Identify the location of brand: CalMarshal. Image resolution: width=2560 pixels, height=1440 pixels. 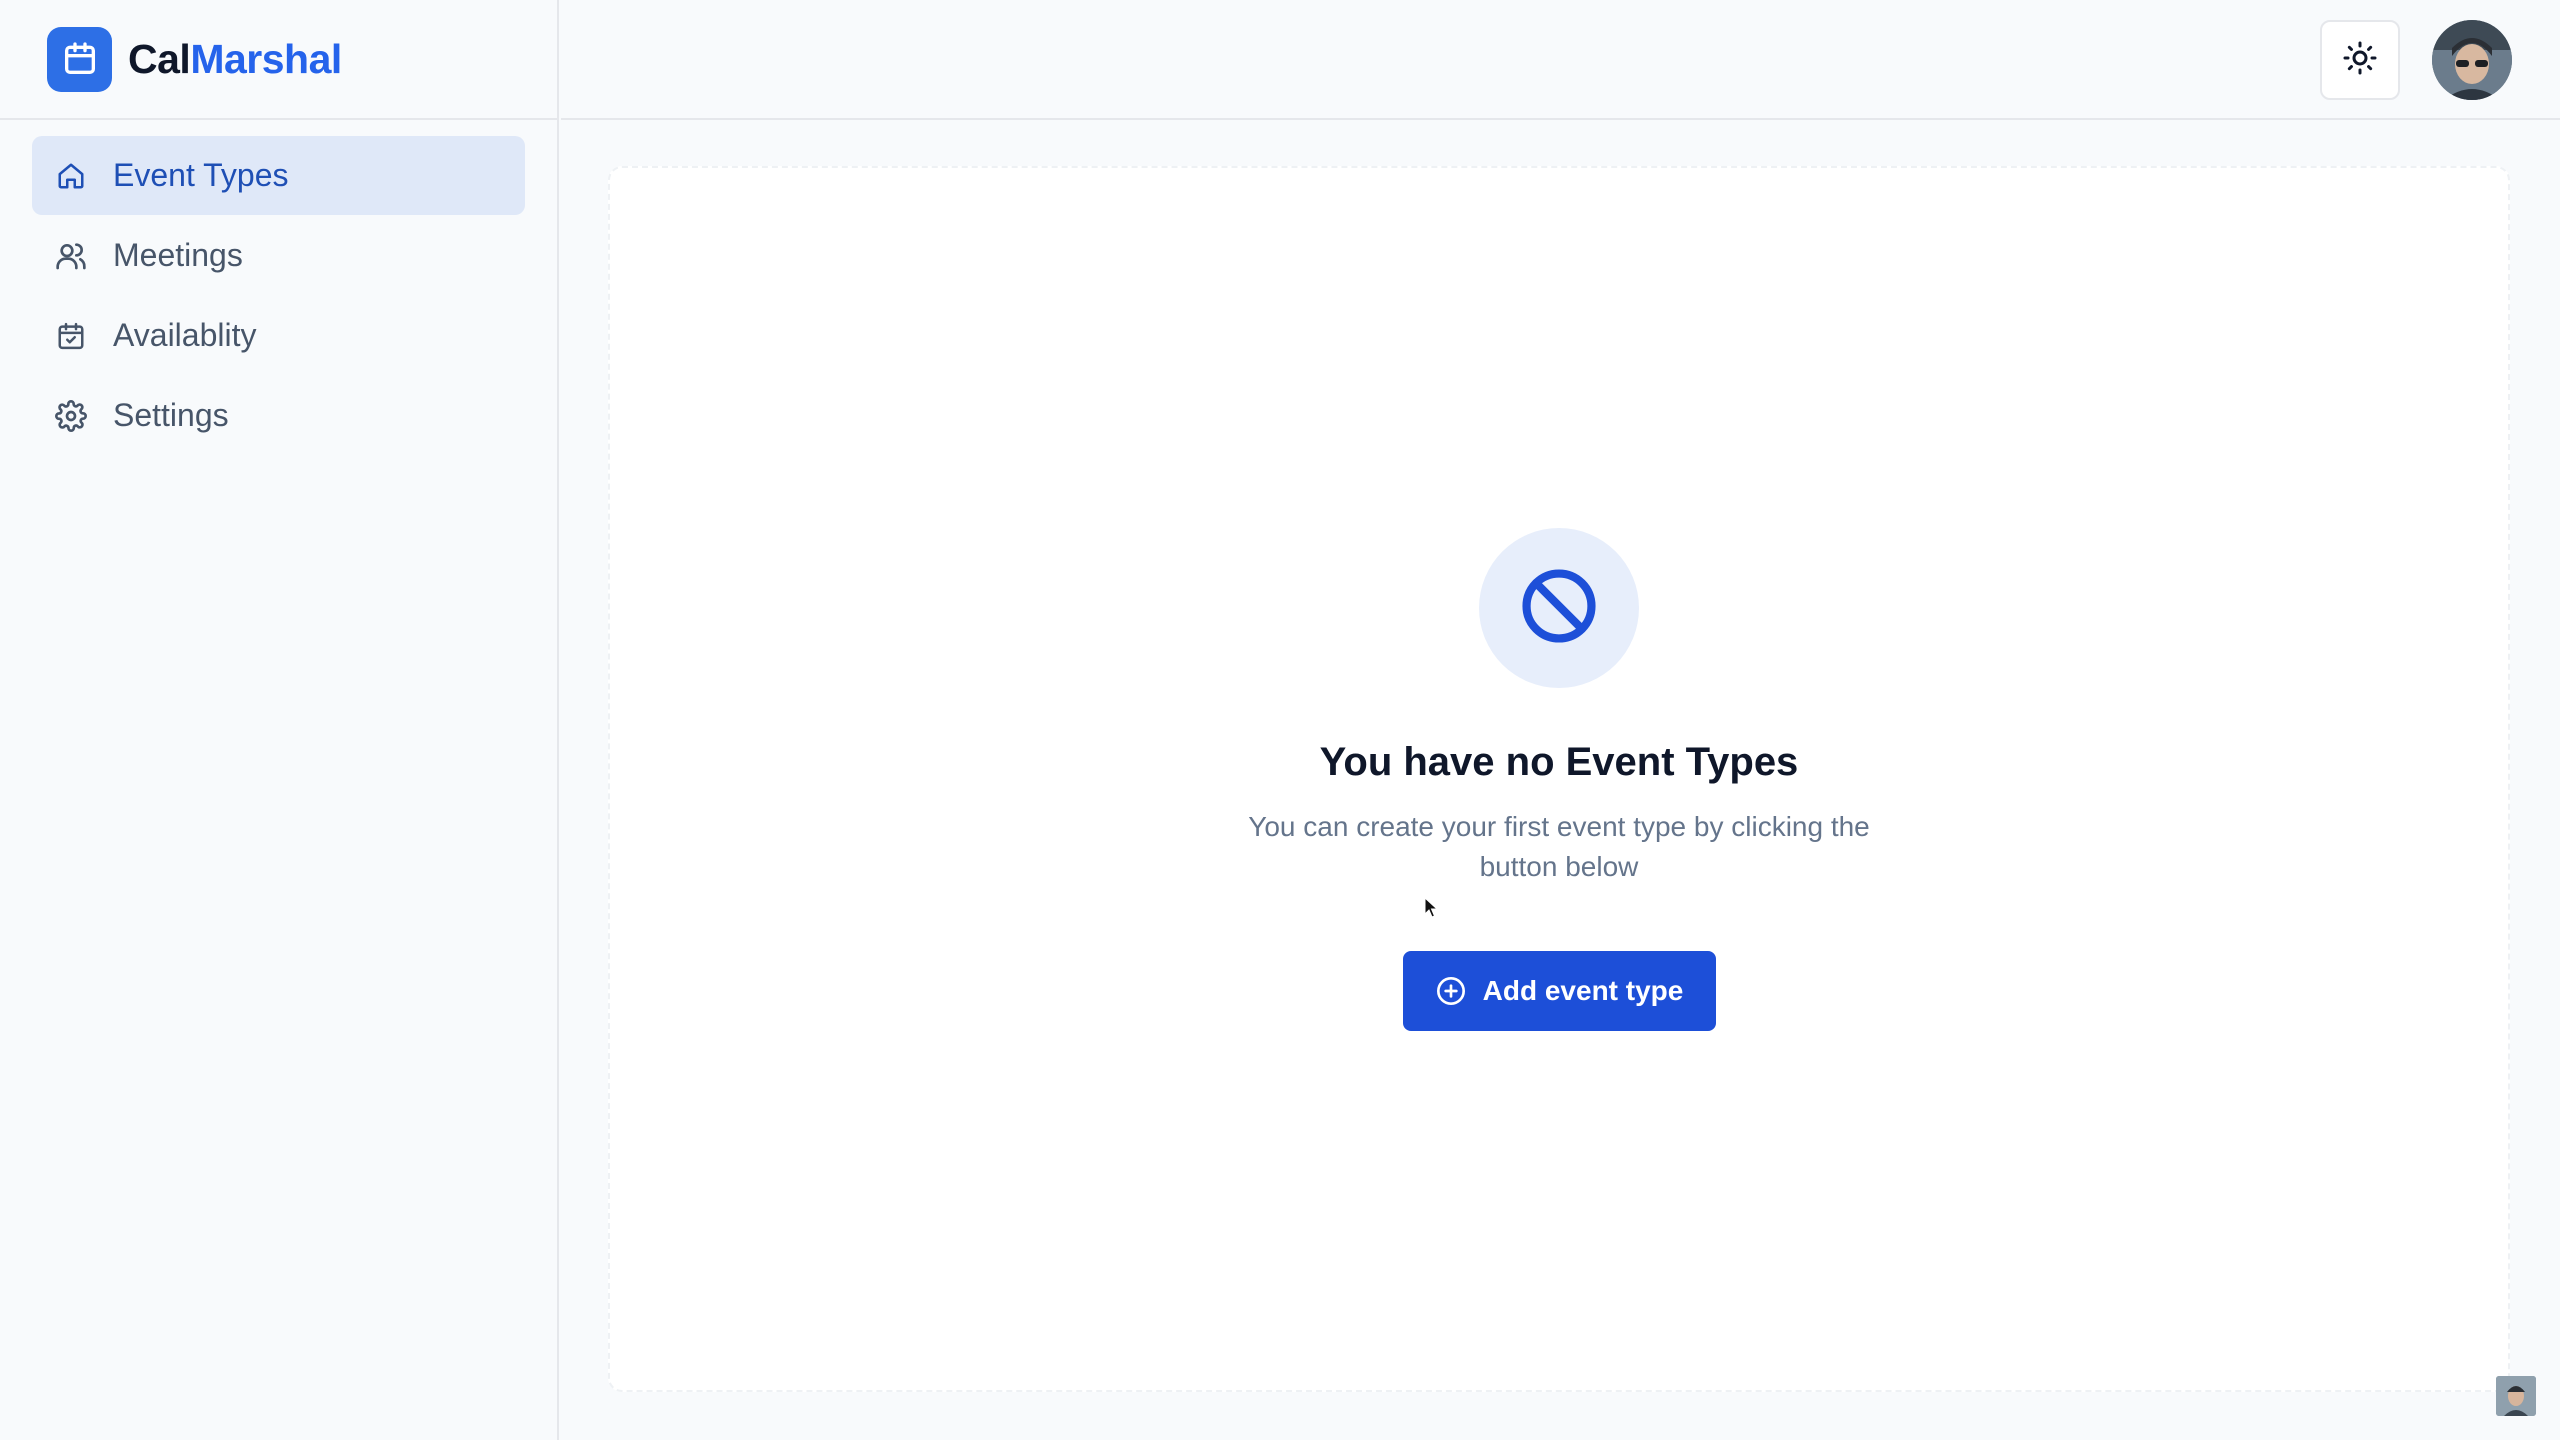
(278, 60).